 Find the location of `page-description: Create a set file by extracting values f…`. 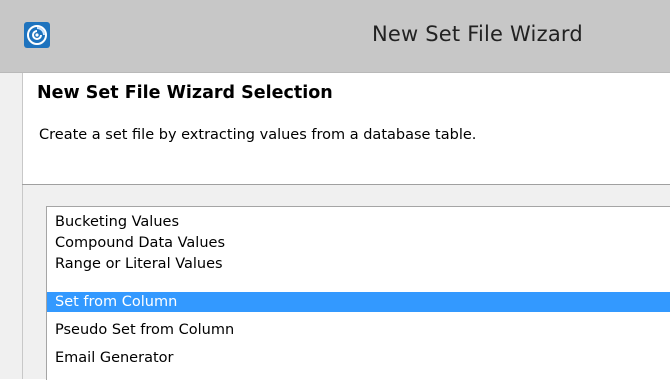

page-description: Create a set file by extracting values f… is located at coordinates (258, 135).